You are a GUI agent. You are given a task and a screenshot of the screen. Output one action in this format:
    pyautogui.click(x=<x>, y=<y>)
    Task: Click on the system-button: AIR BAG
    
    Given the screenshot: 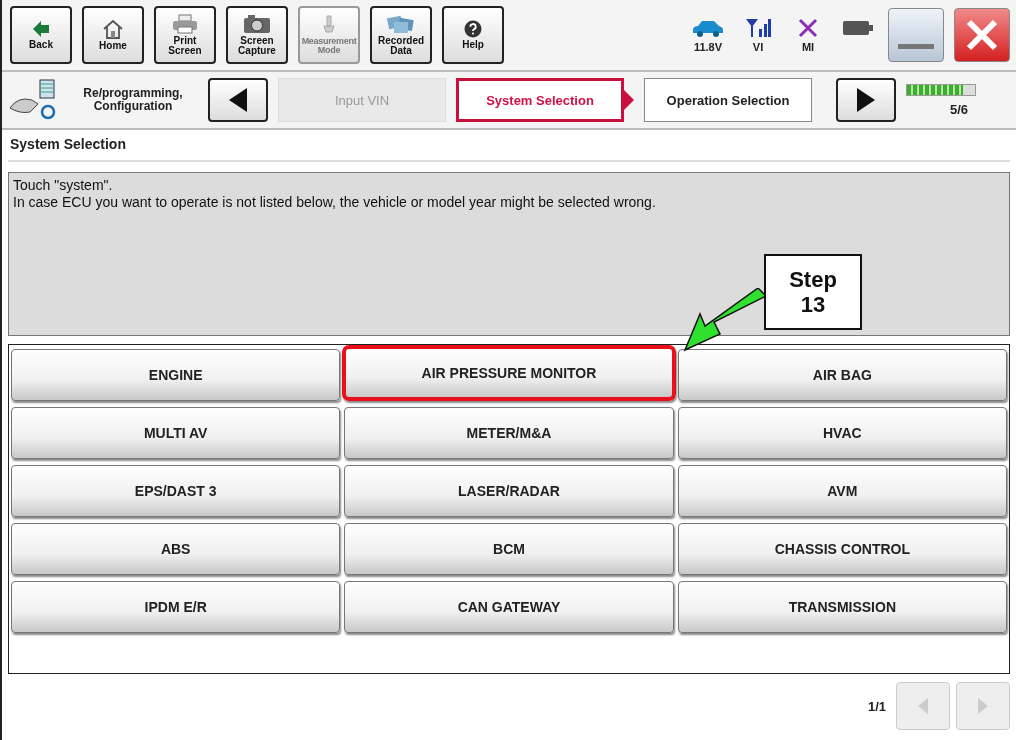 What is the action you would take?
    pyautogui.click(x=842, y=375)
    